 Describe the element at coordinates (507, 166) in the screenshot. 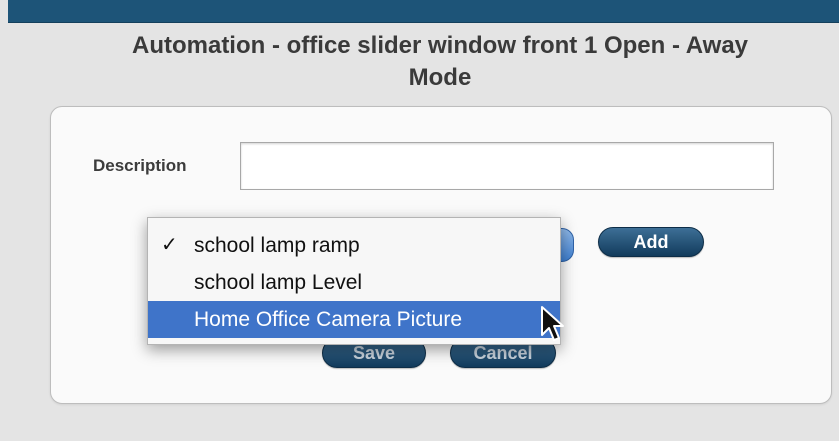

I see `description-input` at that location.